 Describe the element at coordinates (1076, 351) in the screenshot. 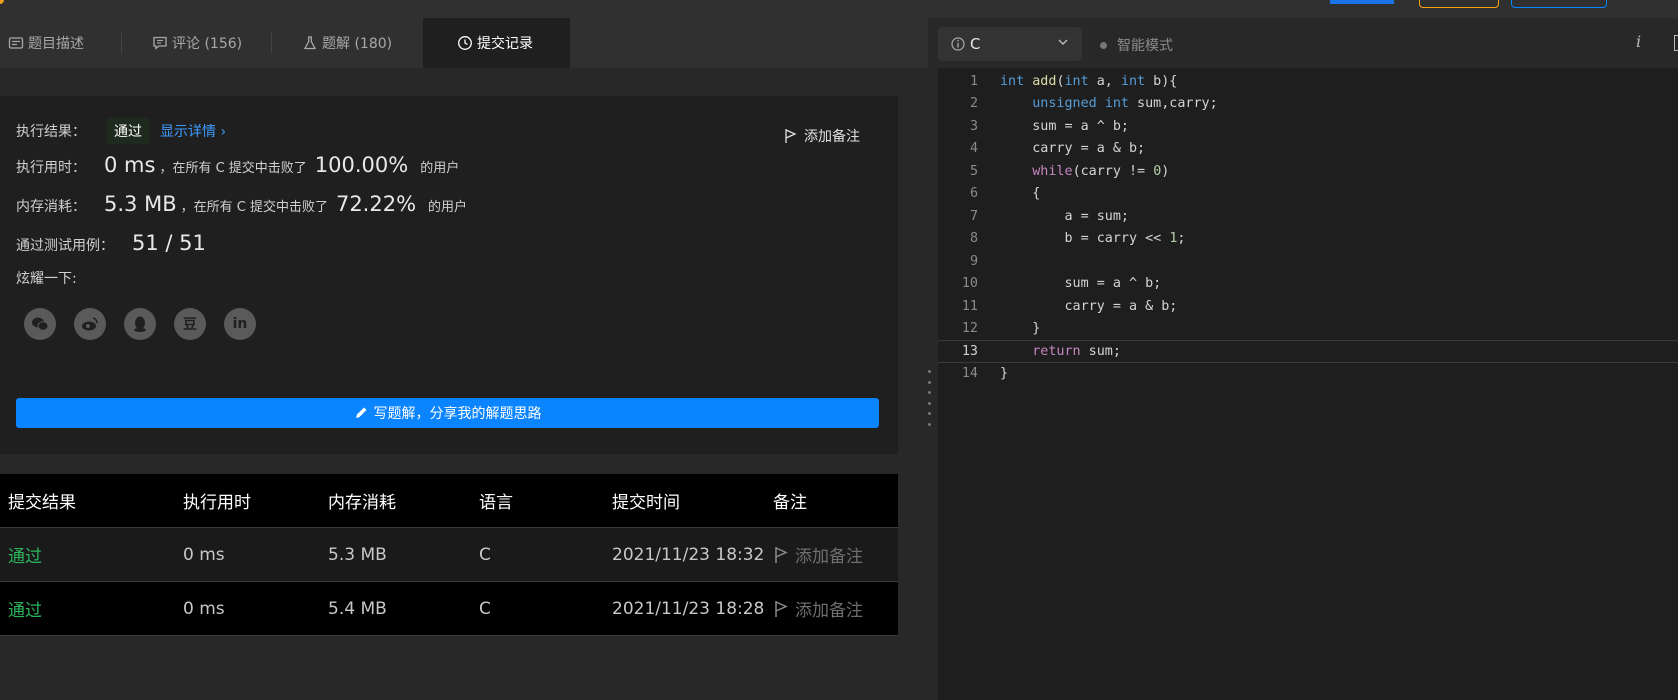

I see `code-text: return sum;` at that location.